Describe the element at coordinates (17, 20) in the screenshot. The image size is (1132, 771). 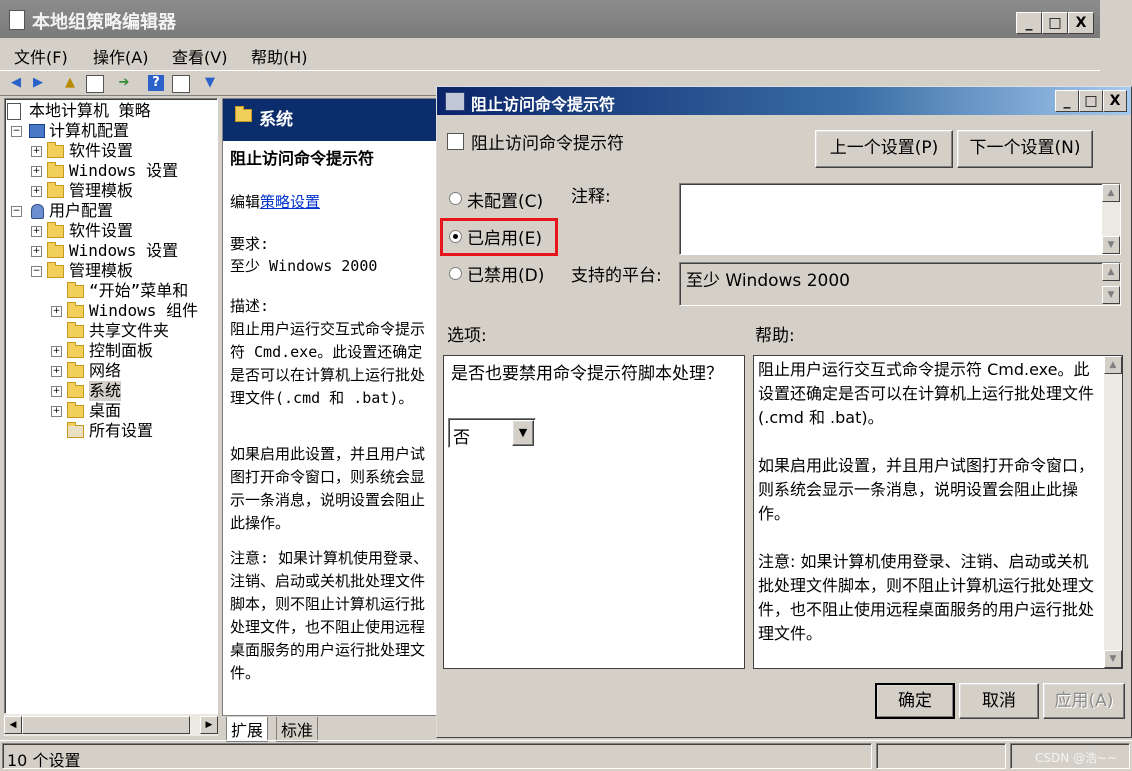
I see `policy-editor-icon` at that location.